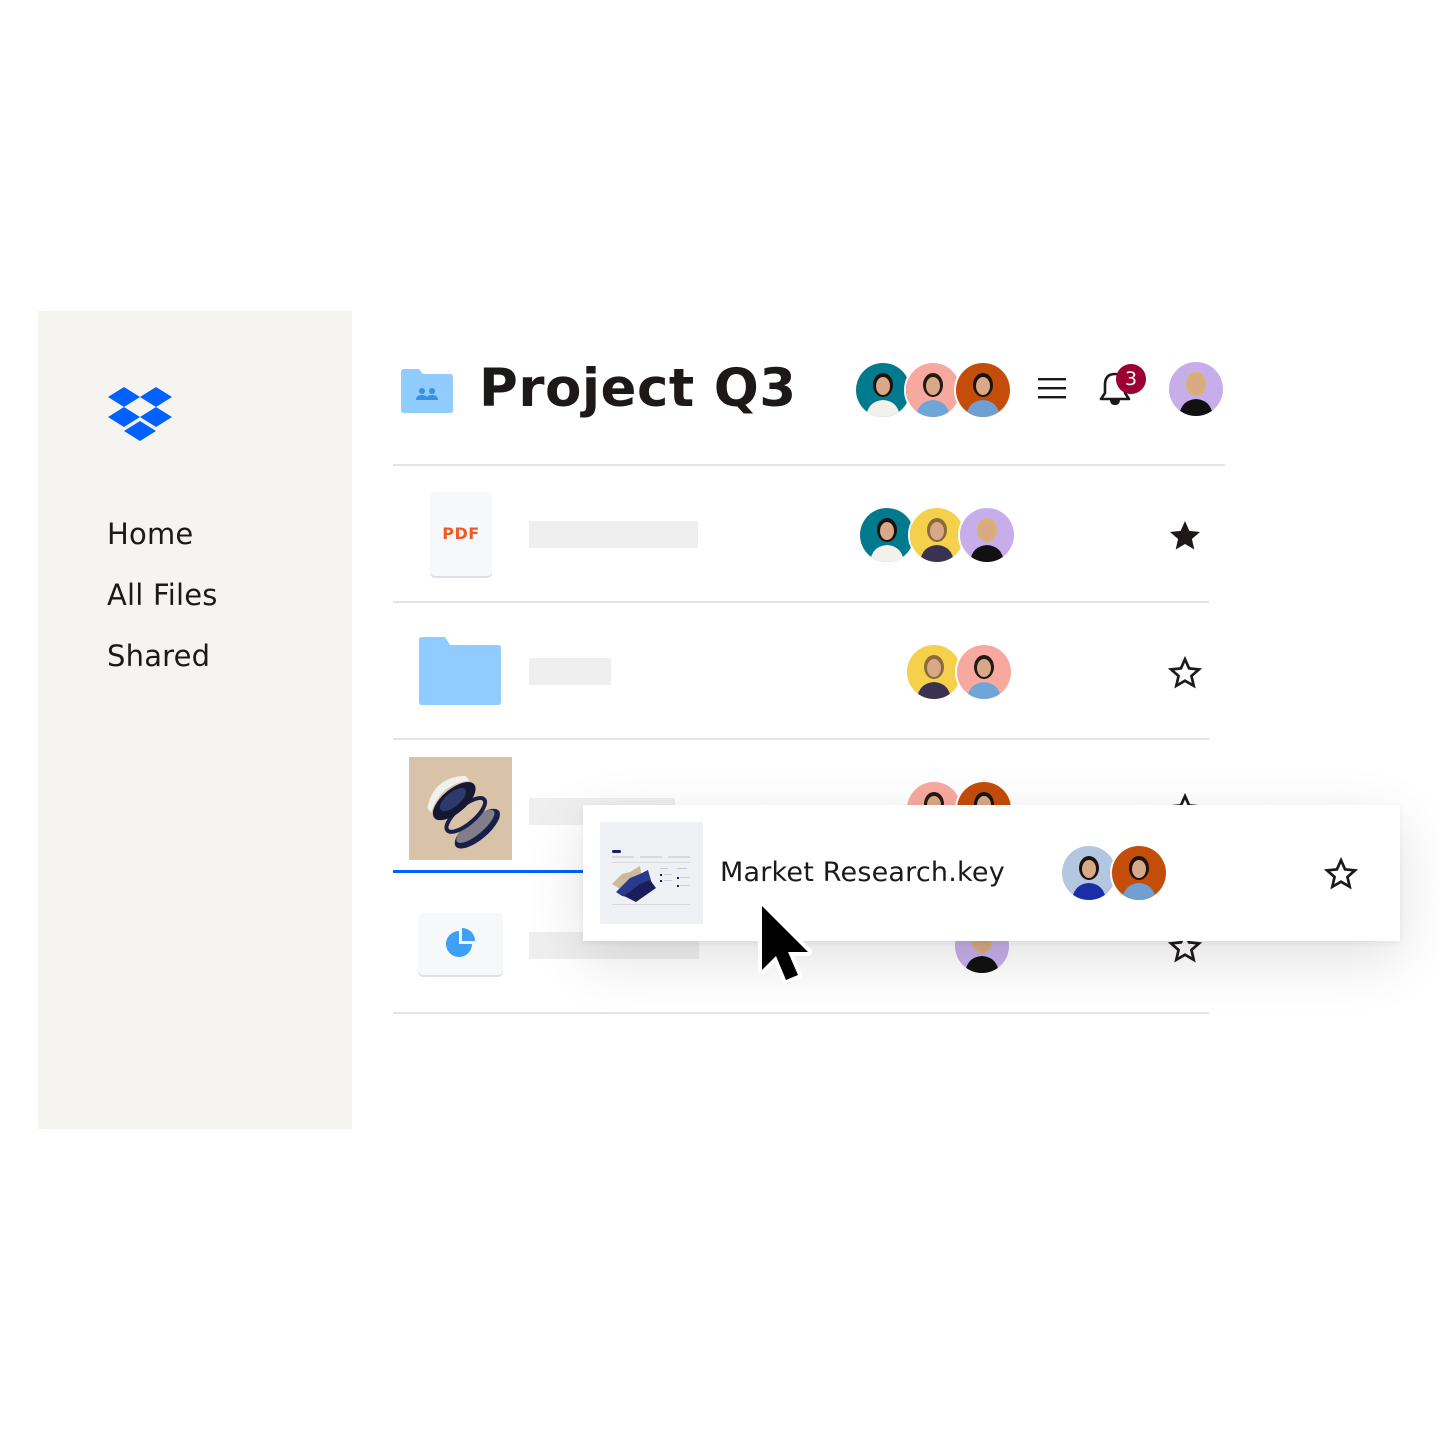  I want to click on sidebar-item-all-files: All Files, so click(162, 605).